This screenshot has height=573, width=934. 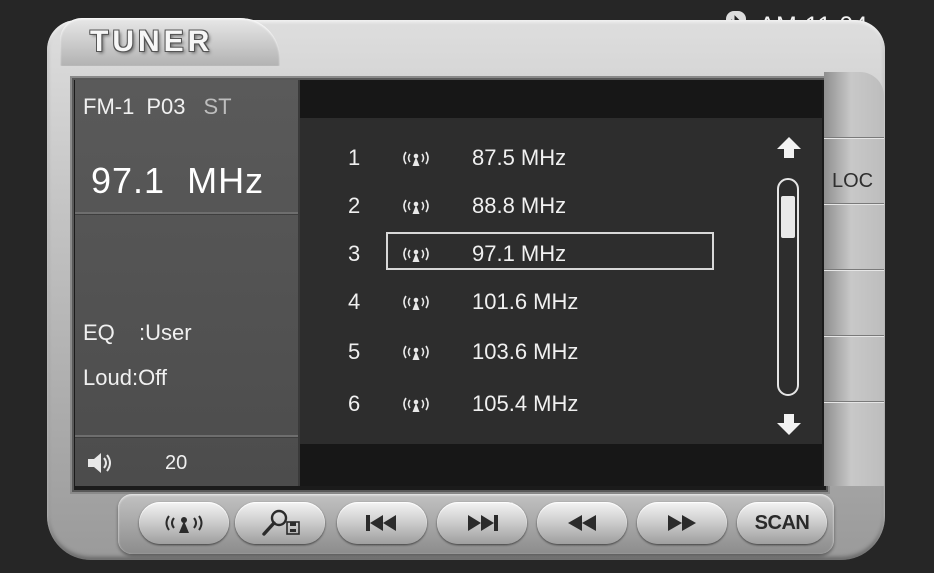 I want to click on preset-row-4: 4 101.6 MHz, so click(x=515, y=302).